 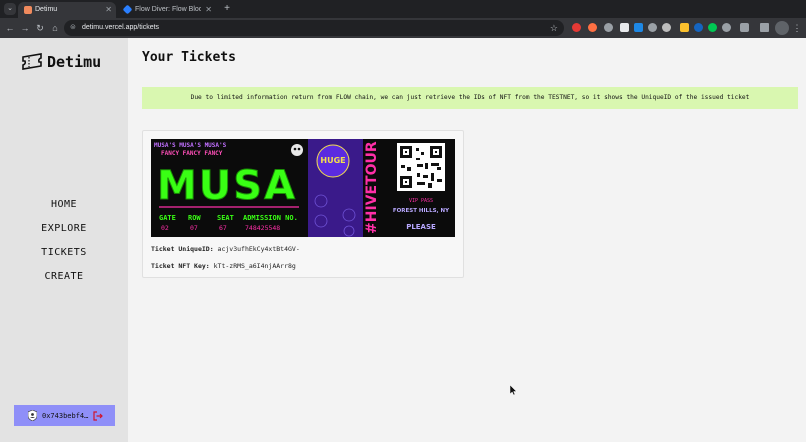 I want to click on extension-yellow-icon, so click(x=684, y=27).